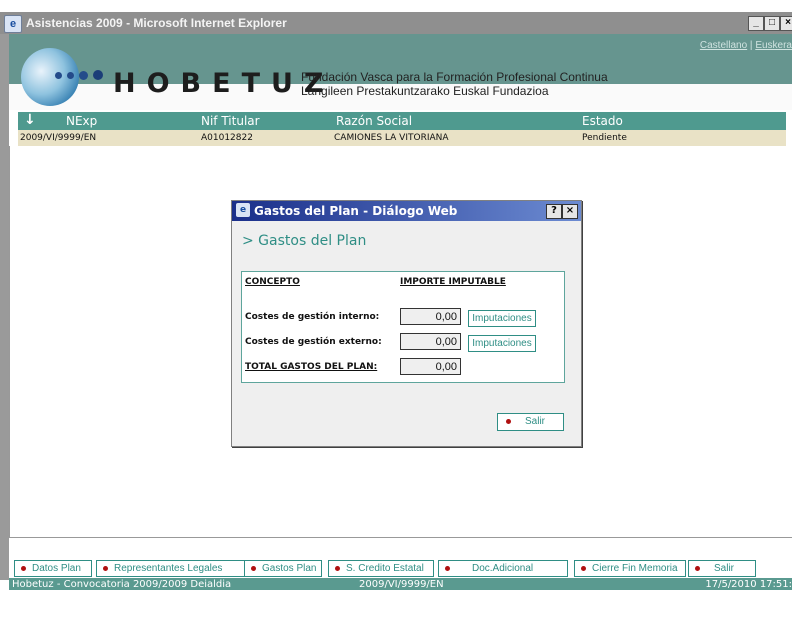  Describe the element at coordinates (453, 282) in the screenshot. I see `column-header-importe: IMPORTE IMPUTABLE` at that location.